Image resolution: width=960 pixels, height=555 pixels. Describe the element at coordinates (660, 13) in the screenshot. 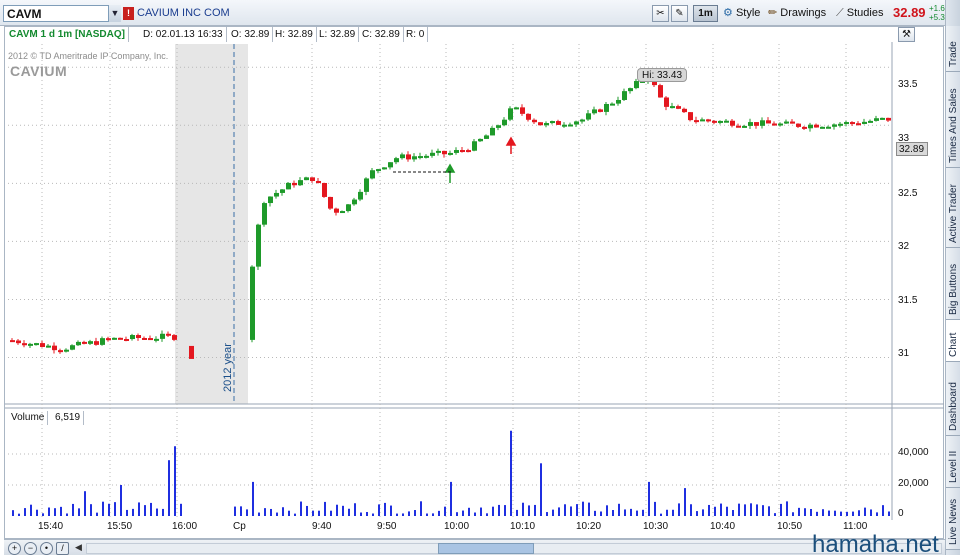

I see `crosshair-tool-icon: ✂` at that location.